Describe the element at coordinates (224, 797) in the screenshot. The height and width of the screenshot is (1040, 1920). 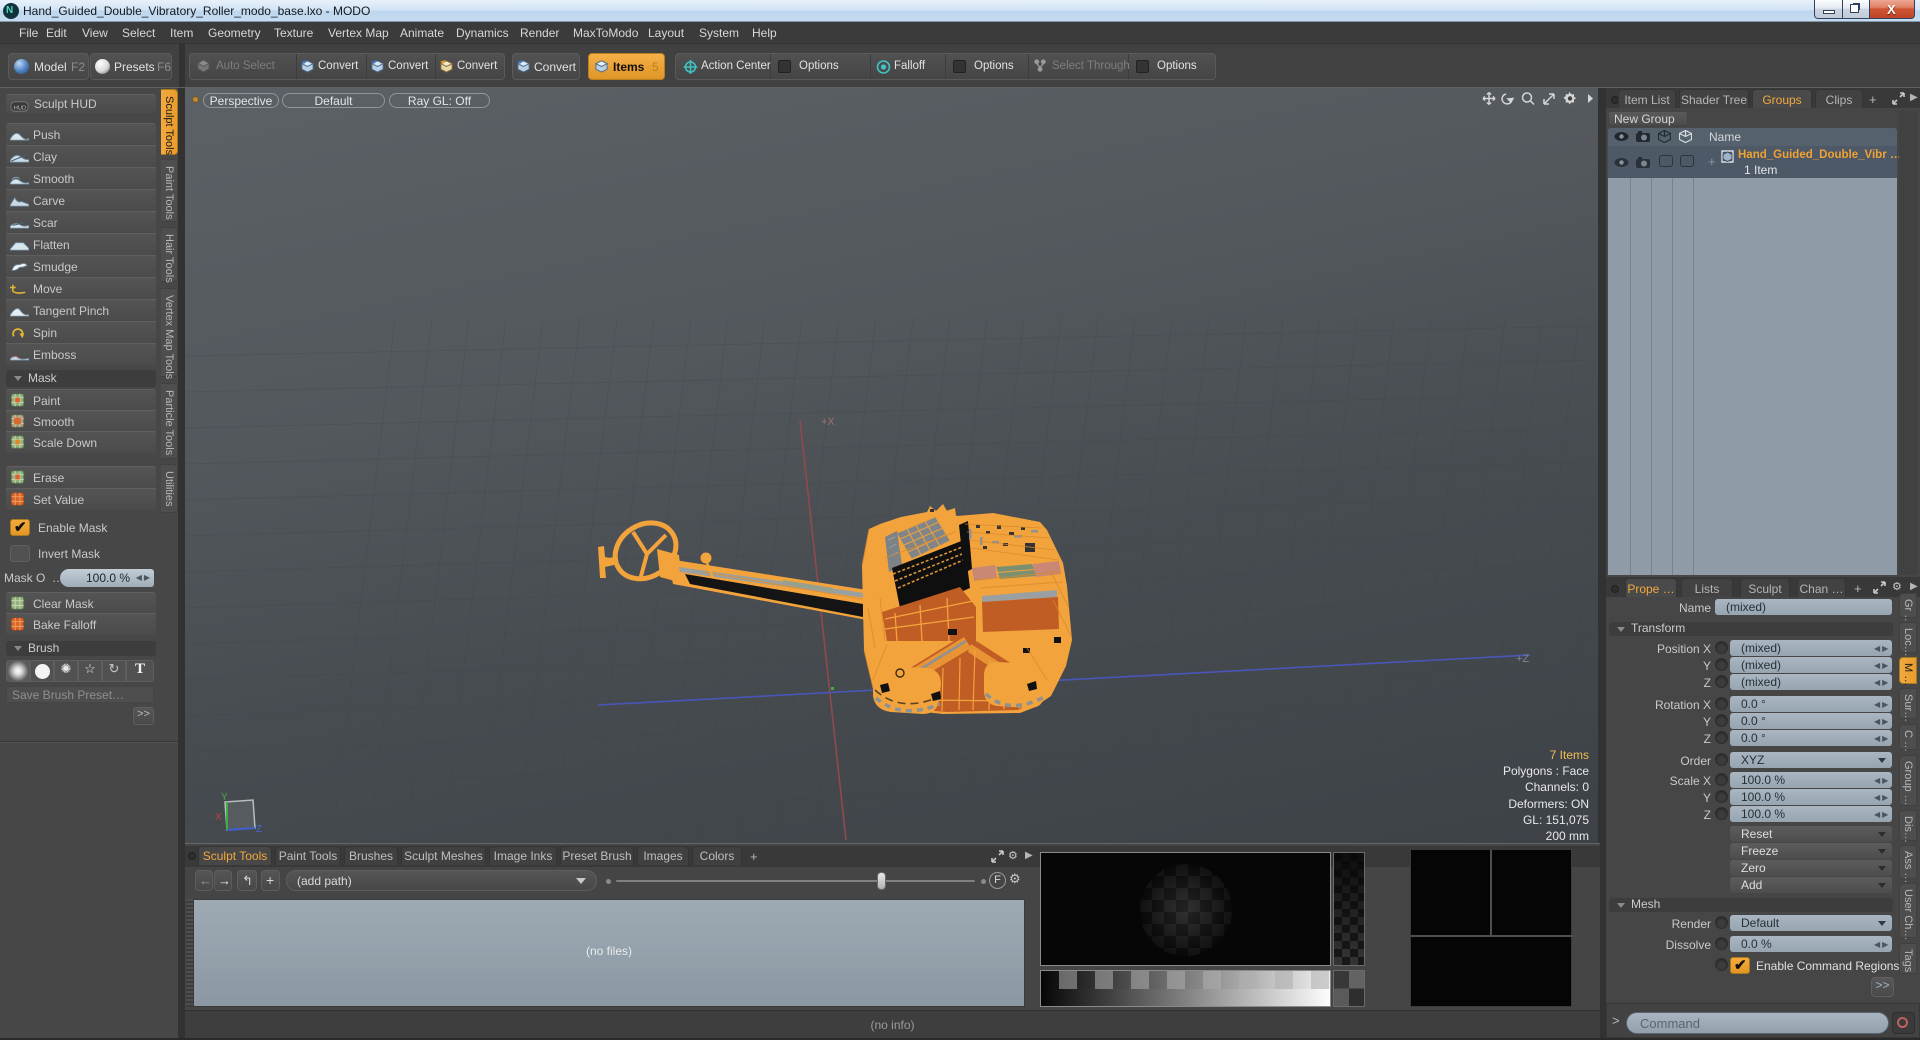
I see `svg-text: Y` at that location.